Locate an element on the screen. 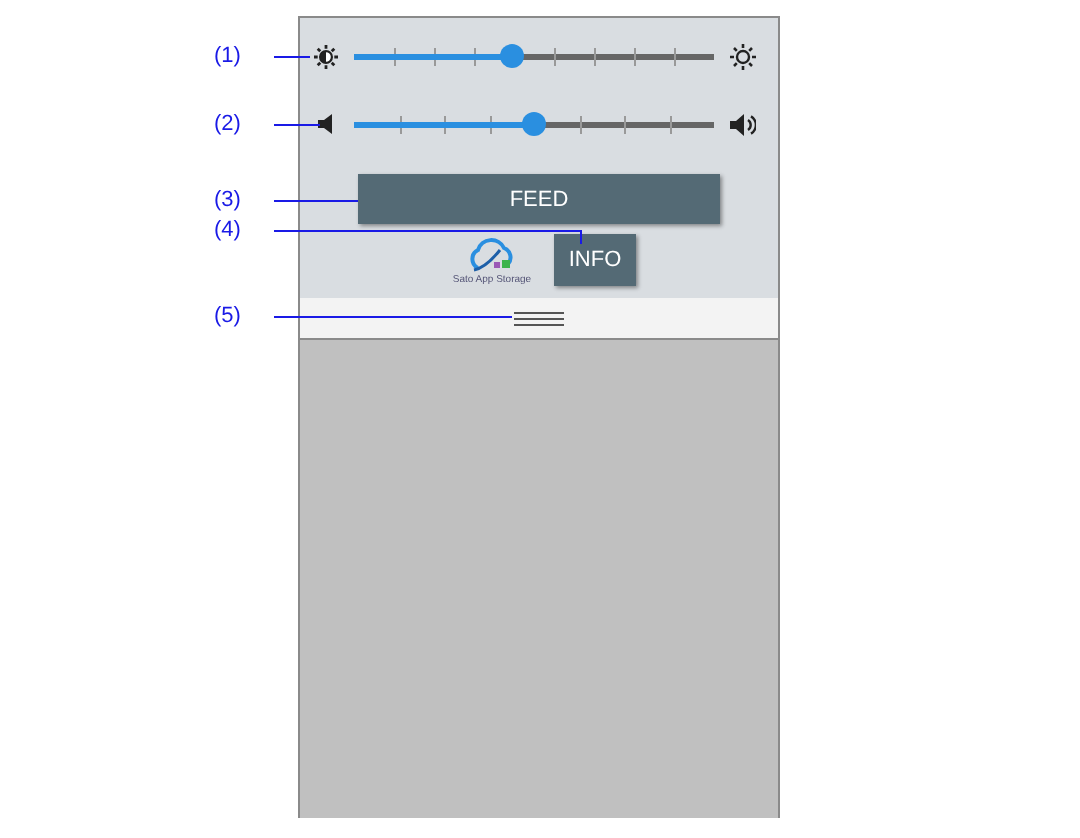 Image resolution: width=1080 pixels, height=838 pixels. speaker-low-icon is located at coordinates (326, 124).